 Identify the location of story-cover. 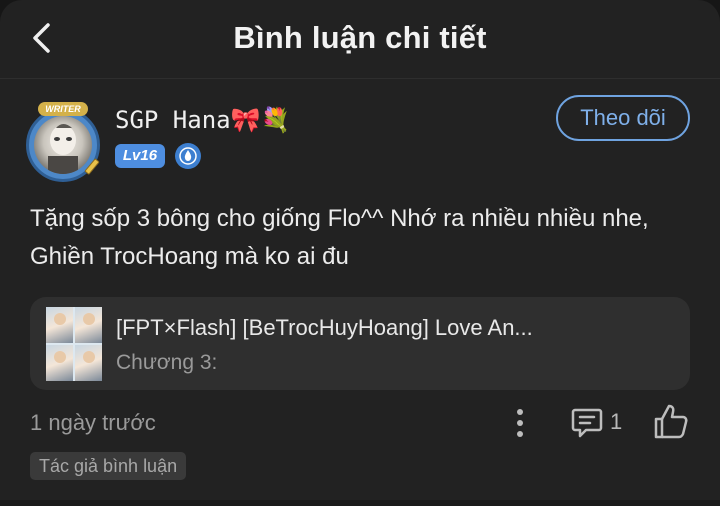
(74, 344).